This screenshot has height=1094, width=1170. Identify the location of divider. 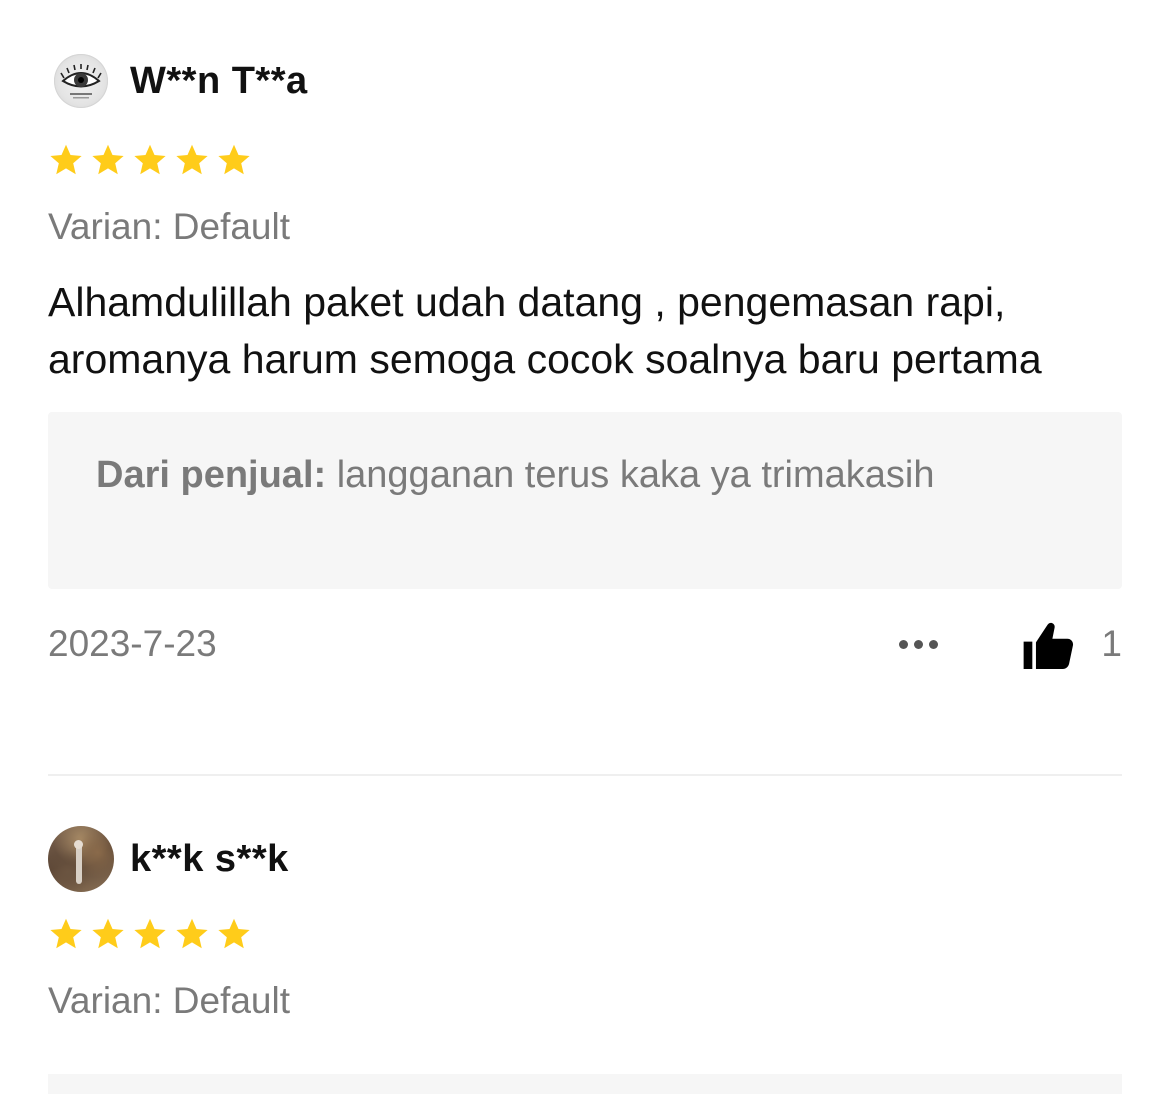
(585, 775).